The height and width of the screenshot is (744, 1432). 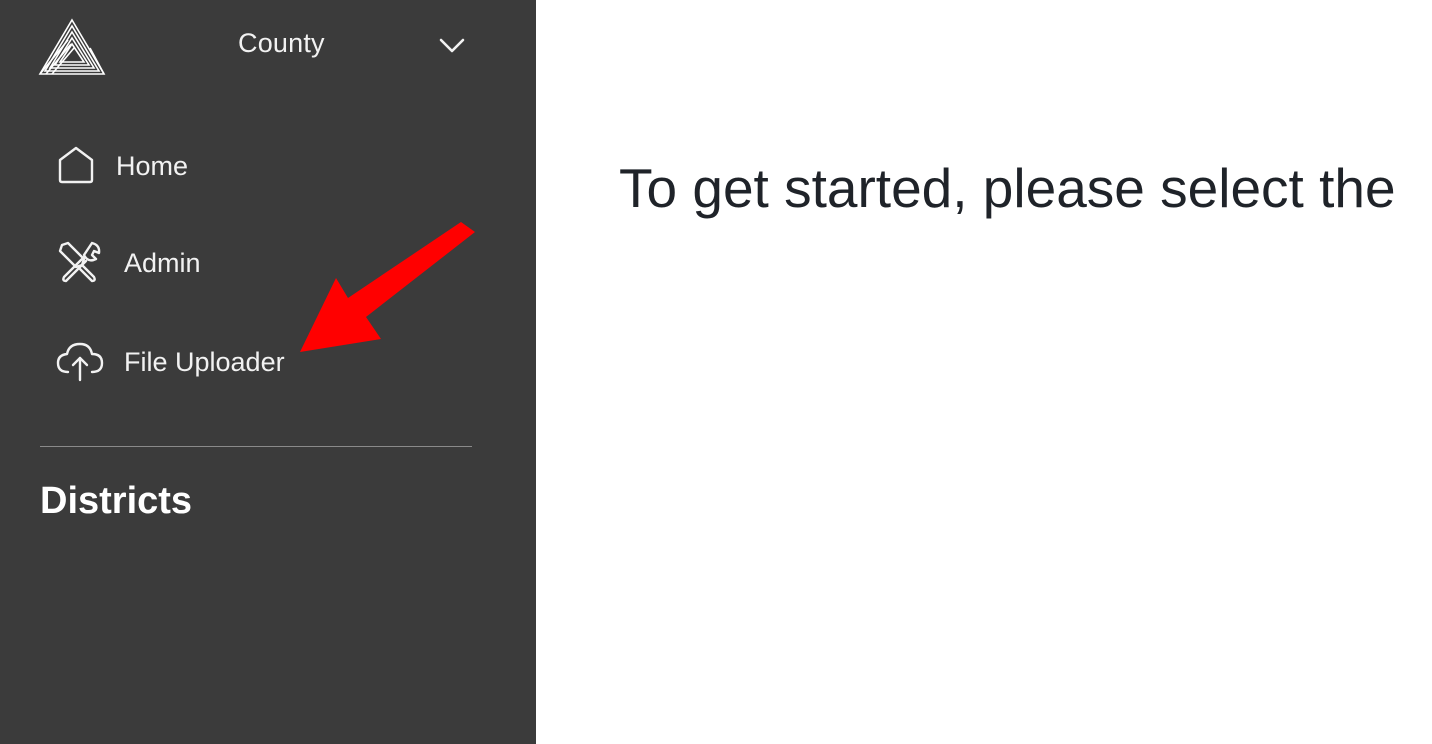 I want to click on county-select: County, so click(x=352, y=45).